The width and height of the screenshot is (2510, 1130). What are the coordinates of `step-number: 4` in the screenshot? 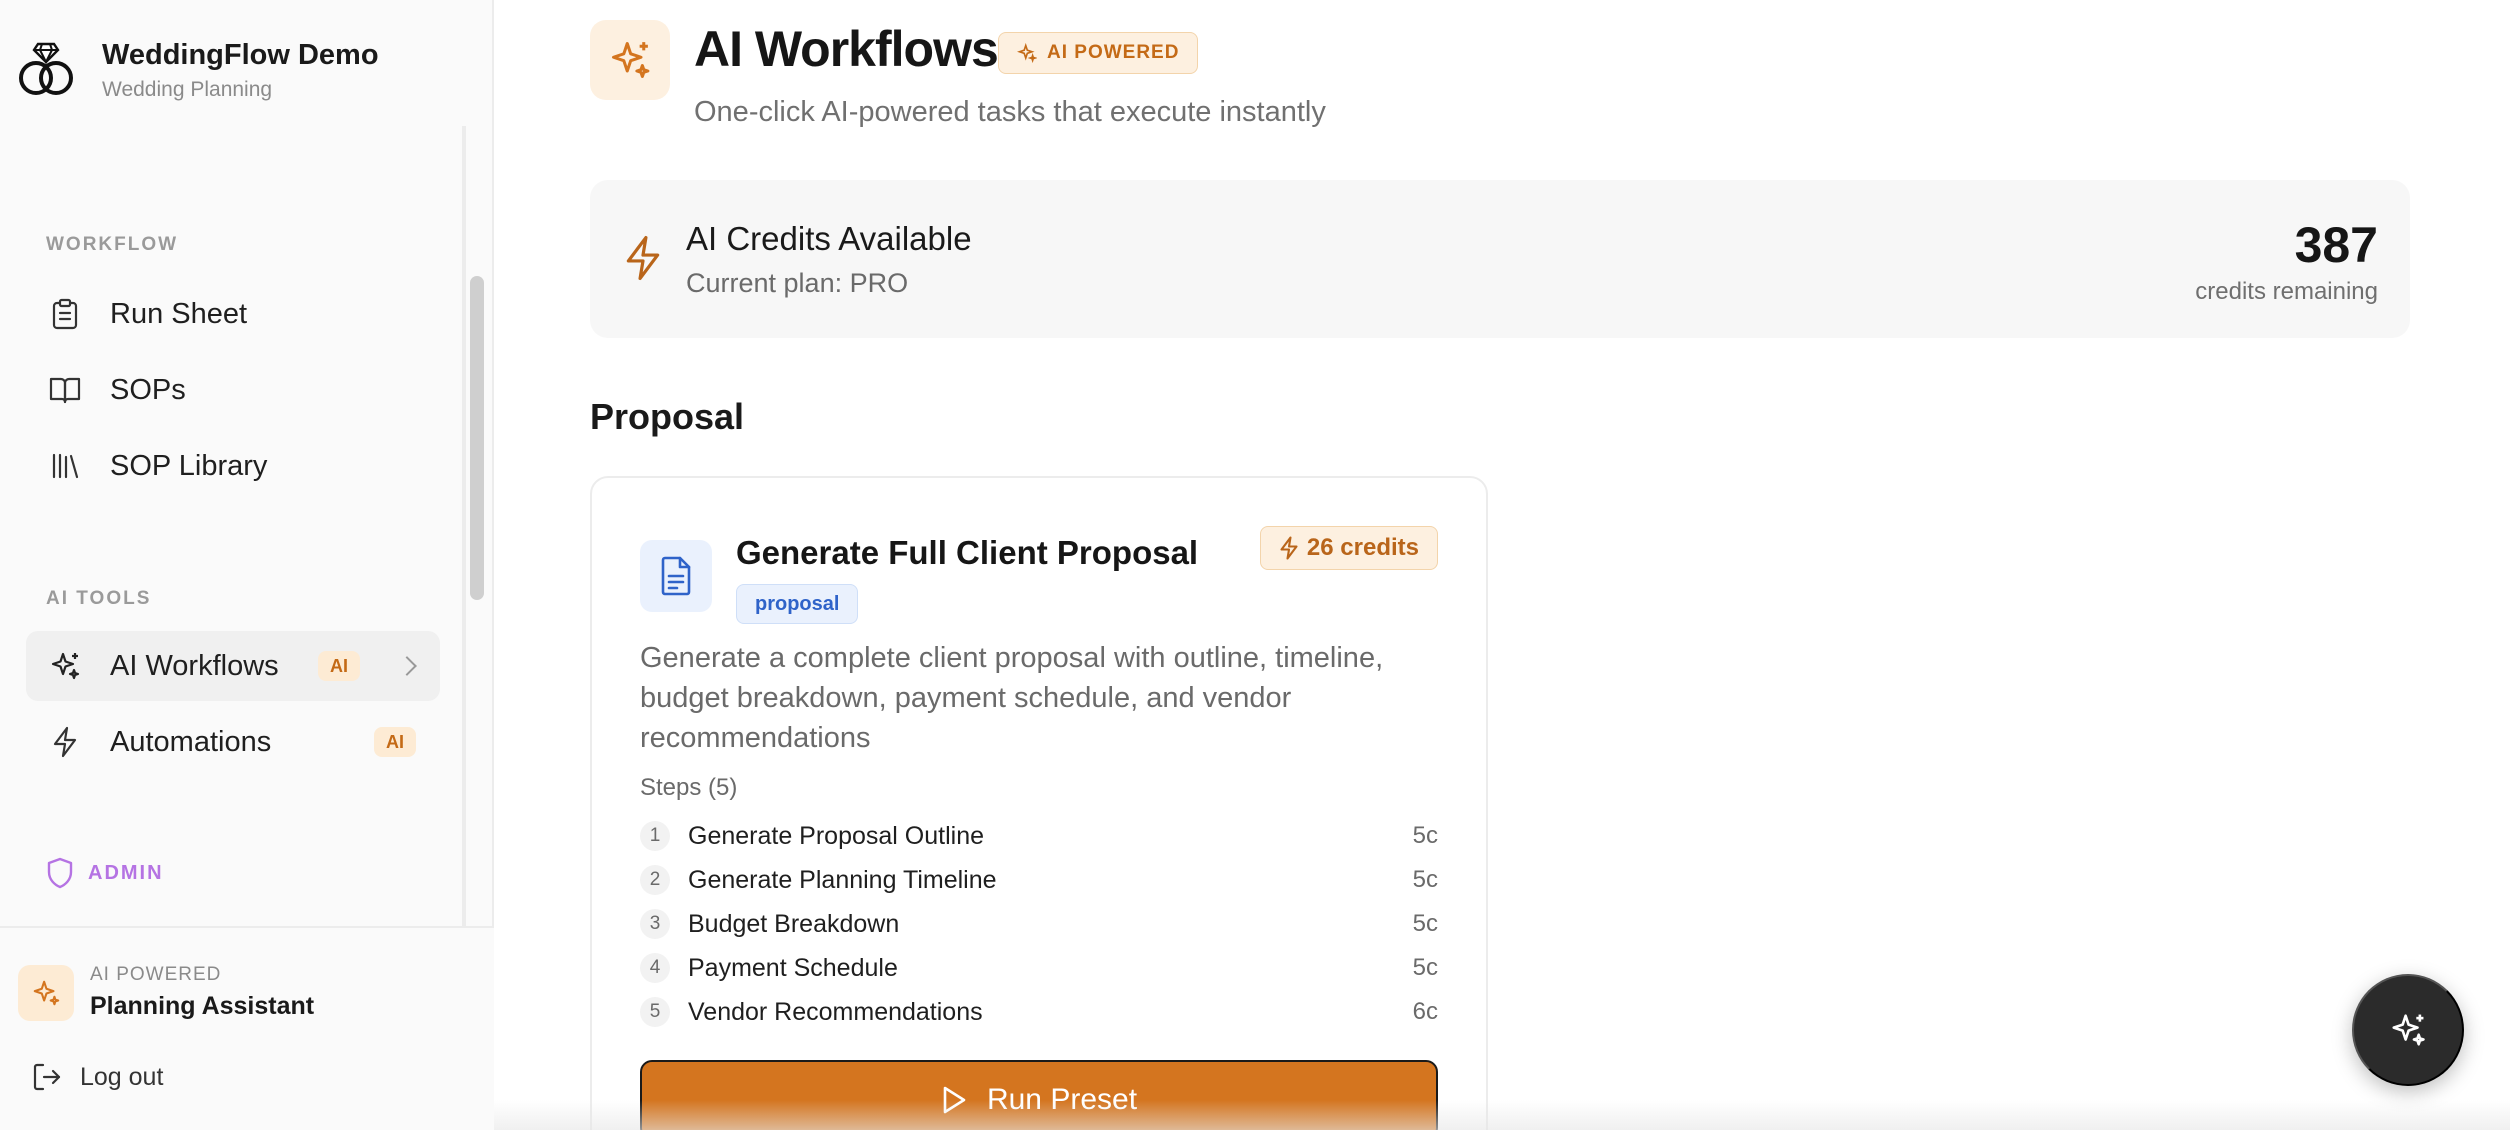 It's located at (655, 968).